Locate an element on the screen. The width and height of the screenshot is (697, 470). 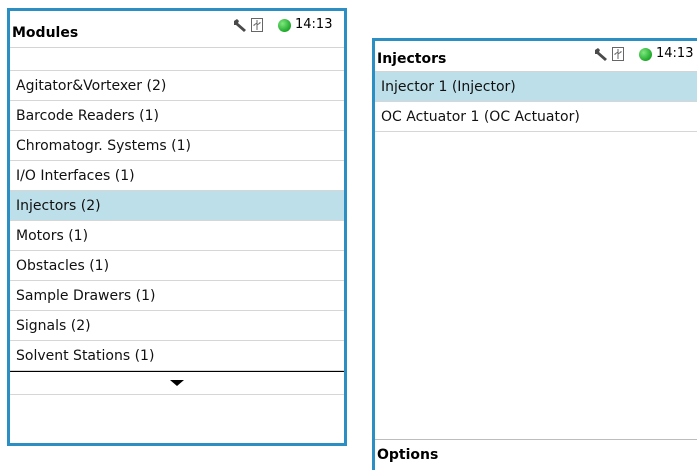
list-item-label: Injectors (2) is located at coordinates (58, 205).